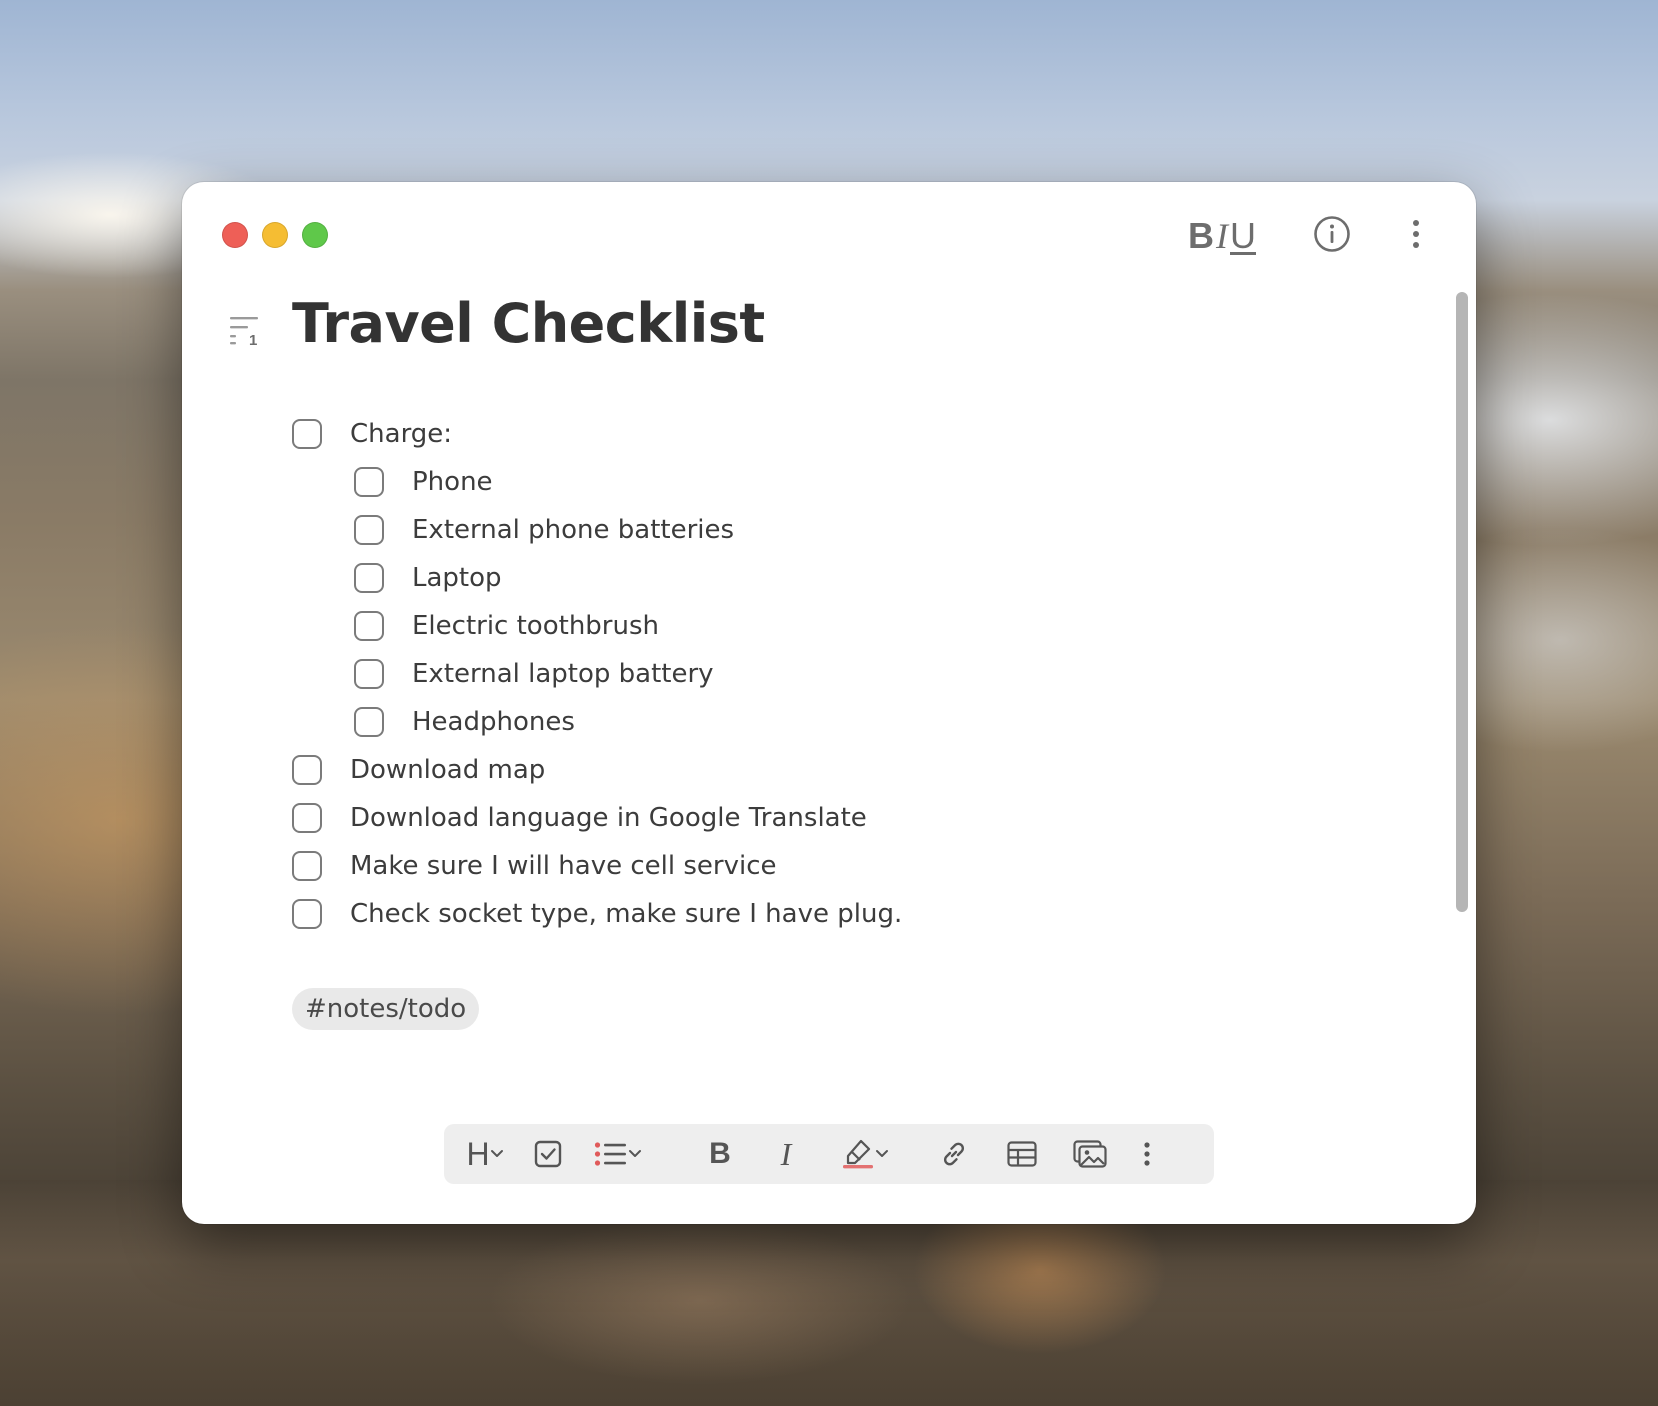 This screenshot has height=1406, width=1658. I want to click on text-format-button: BIU, so click(1222, 236).